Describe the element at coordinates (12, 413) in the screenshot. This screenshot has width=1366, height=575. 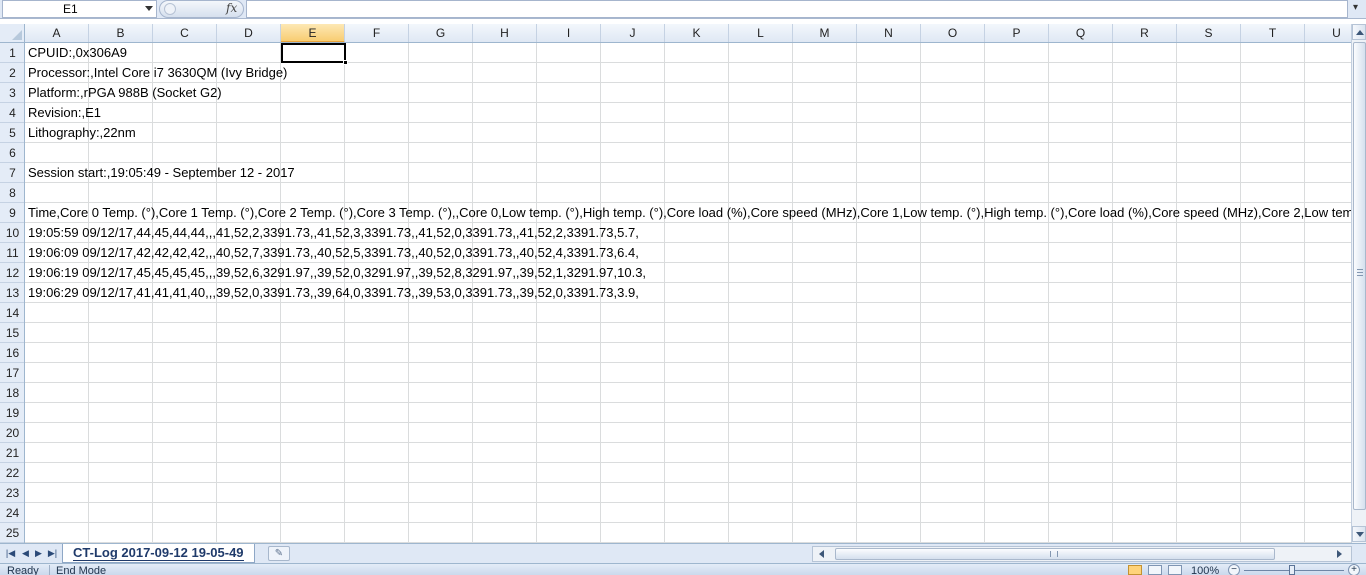
I see `row-header-19: 19` at that location.